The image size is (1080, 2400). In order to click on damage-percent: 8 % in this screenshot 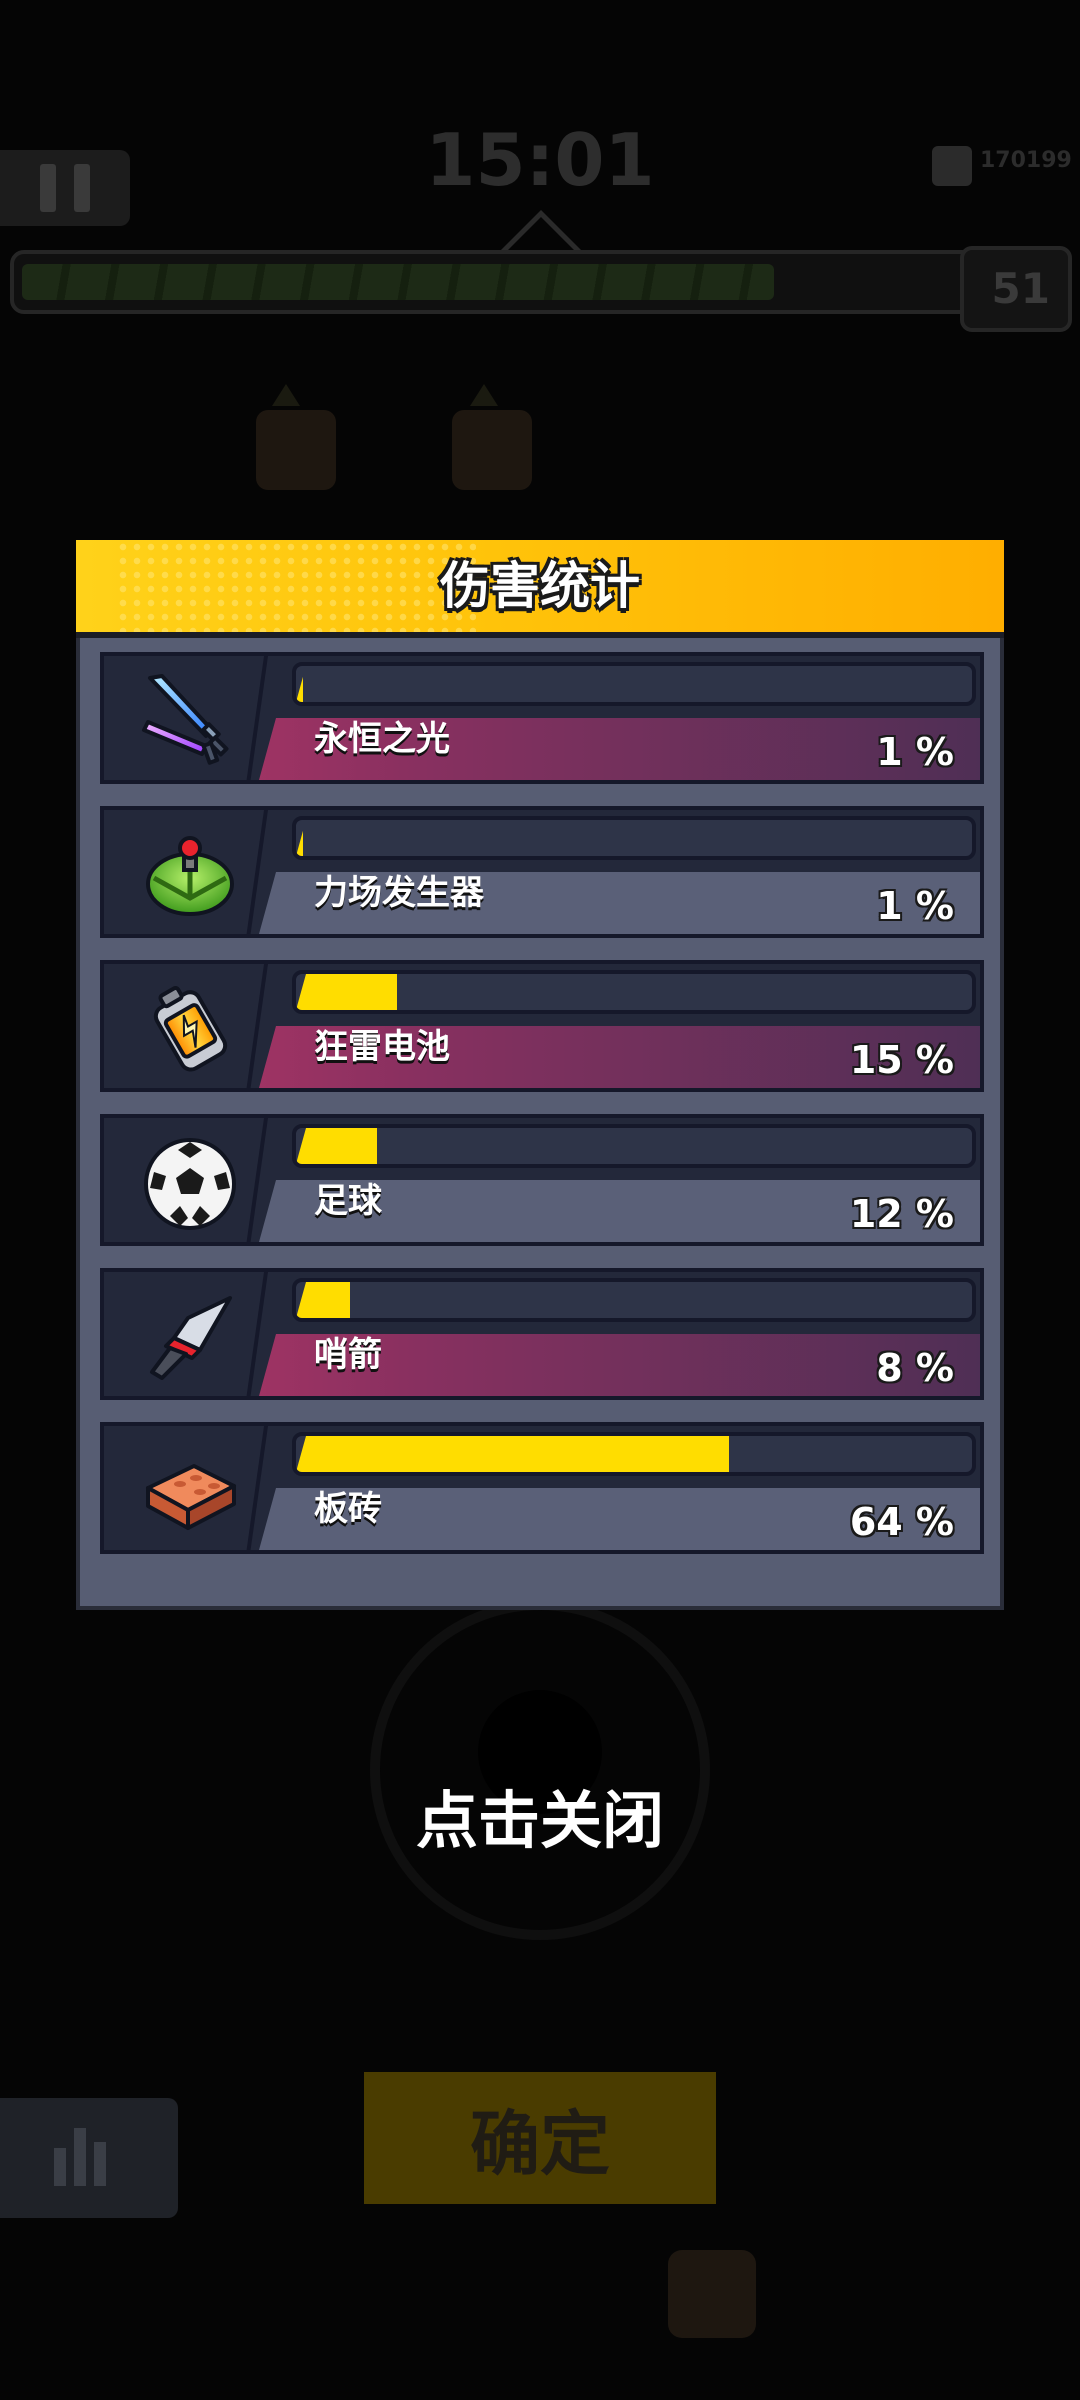, I will do `click(915, 1368)`.